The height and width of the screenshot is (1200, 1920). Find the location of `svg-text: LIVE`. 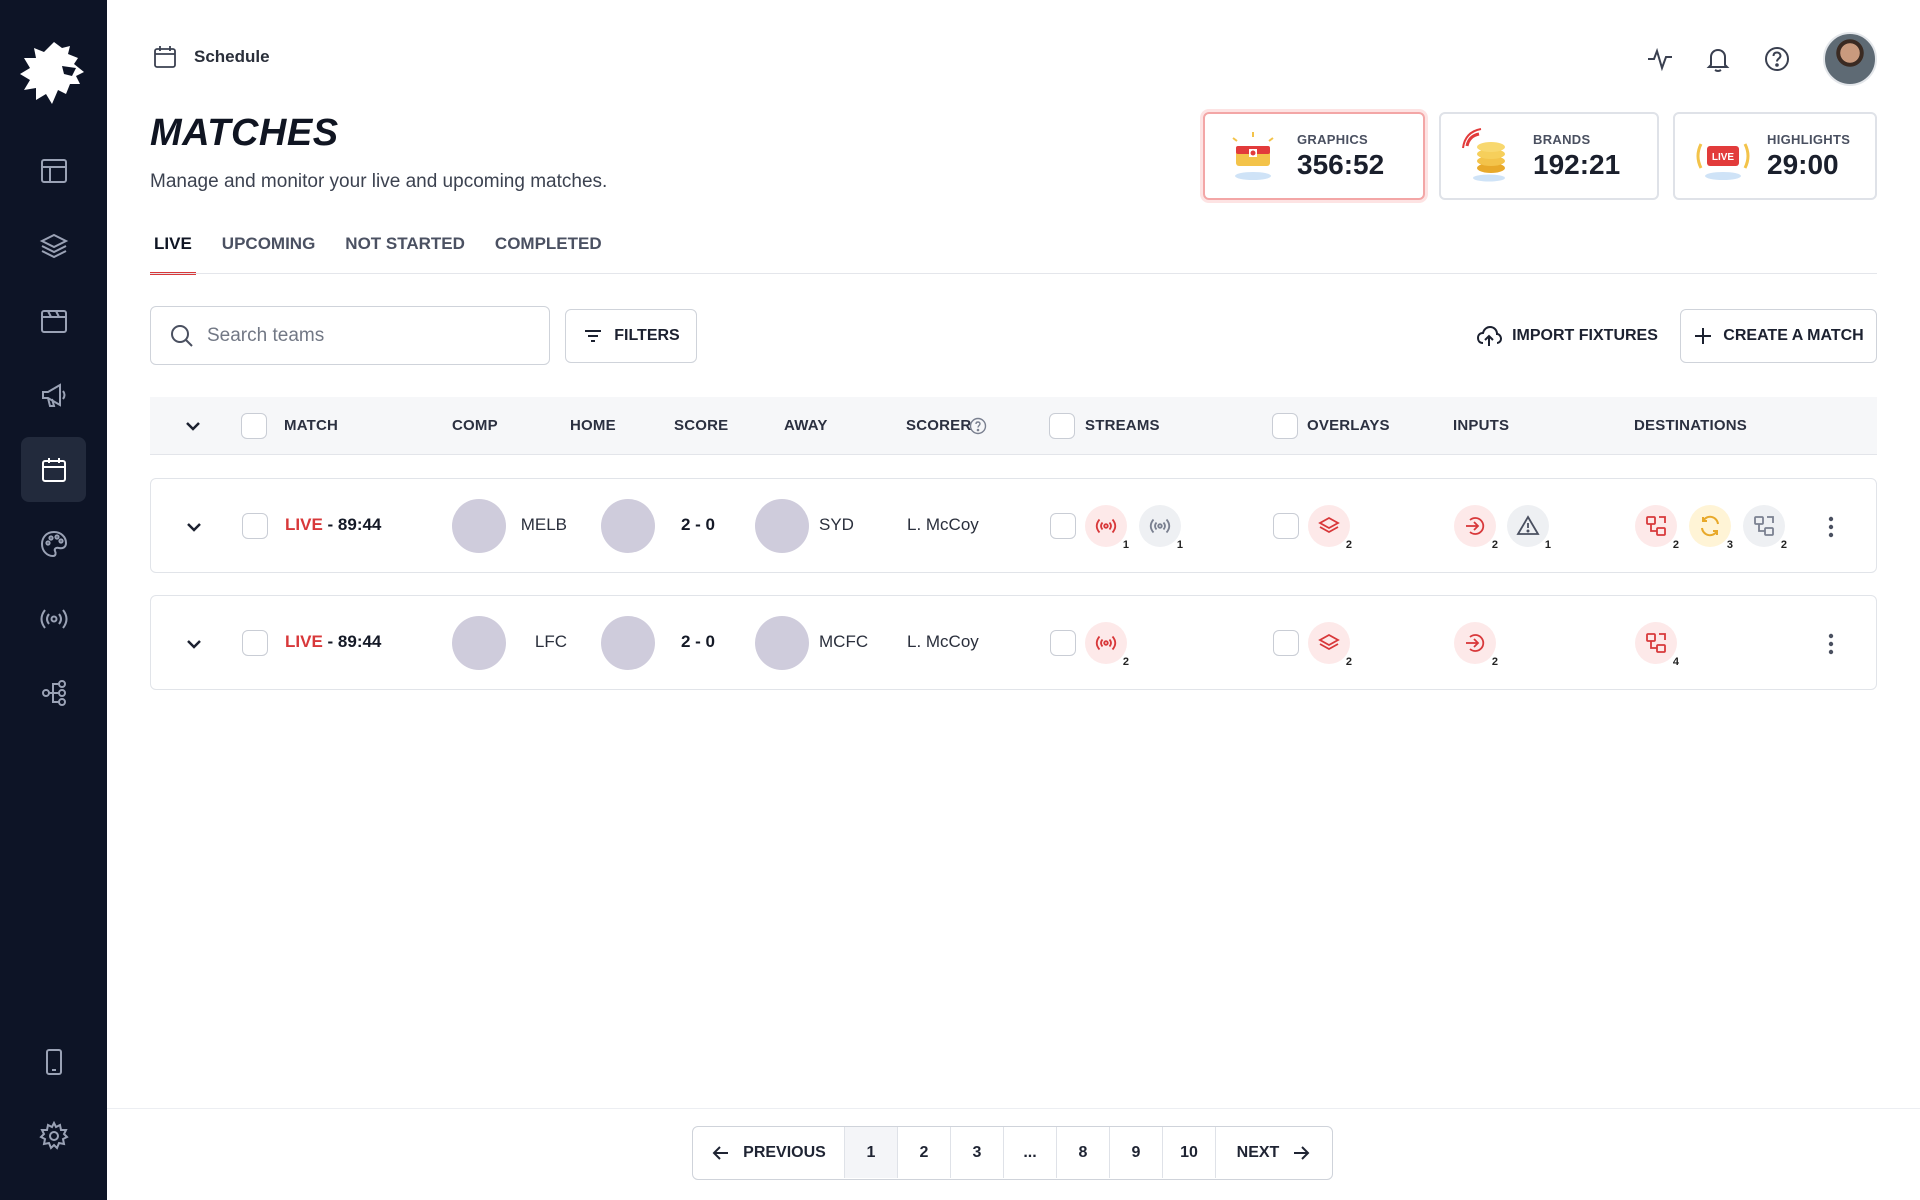

svg-text: LIVE is located at coordinates (1723, 157).